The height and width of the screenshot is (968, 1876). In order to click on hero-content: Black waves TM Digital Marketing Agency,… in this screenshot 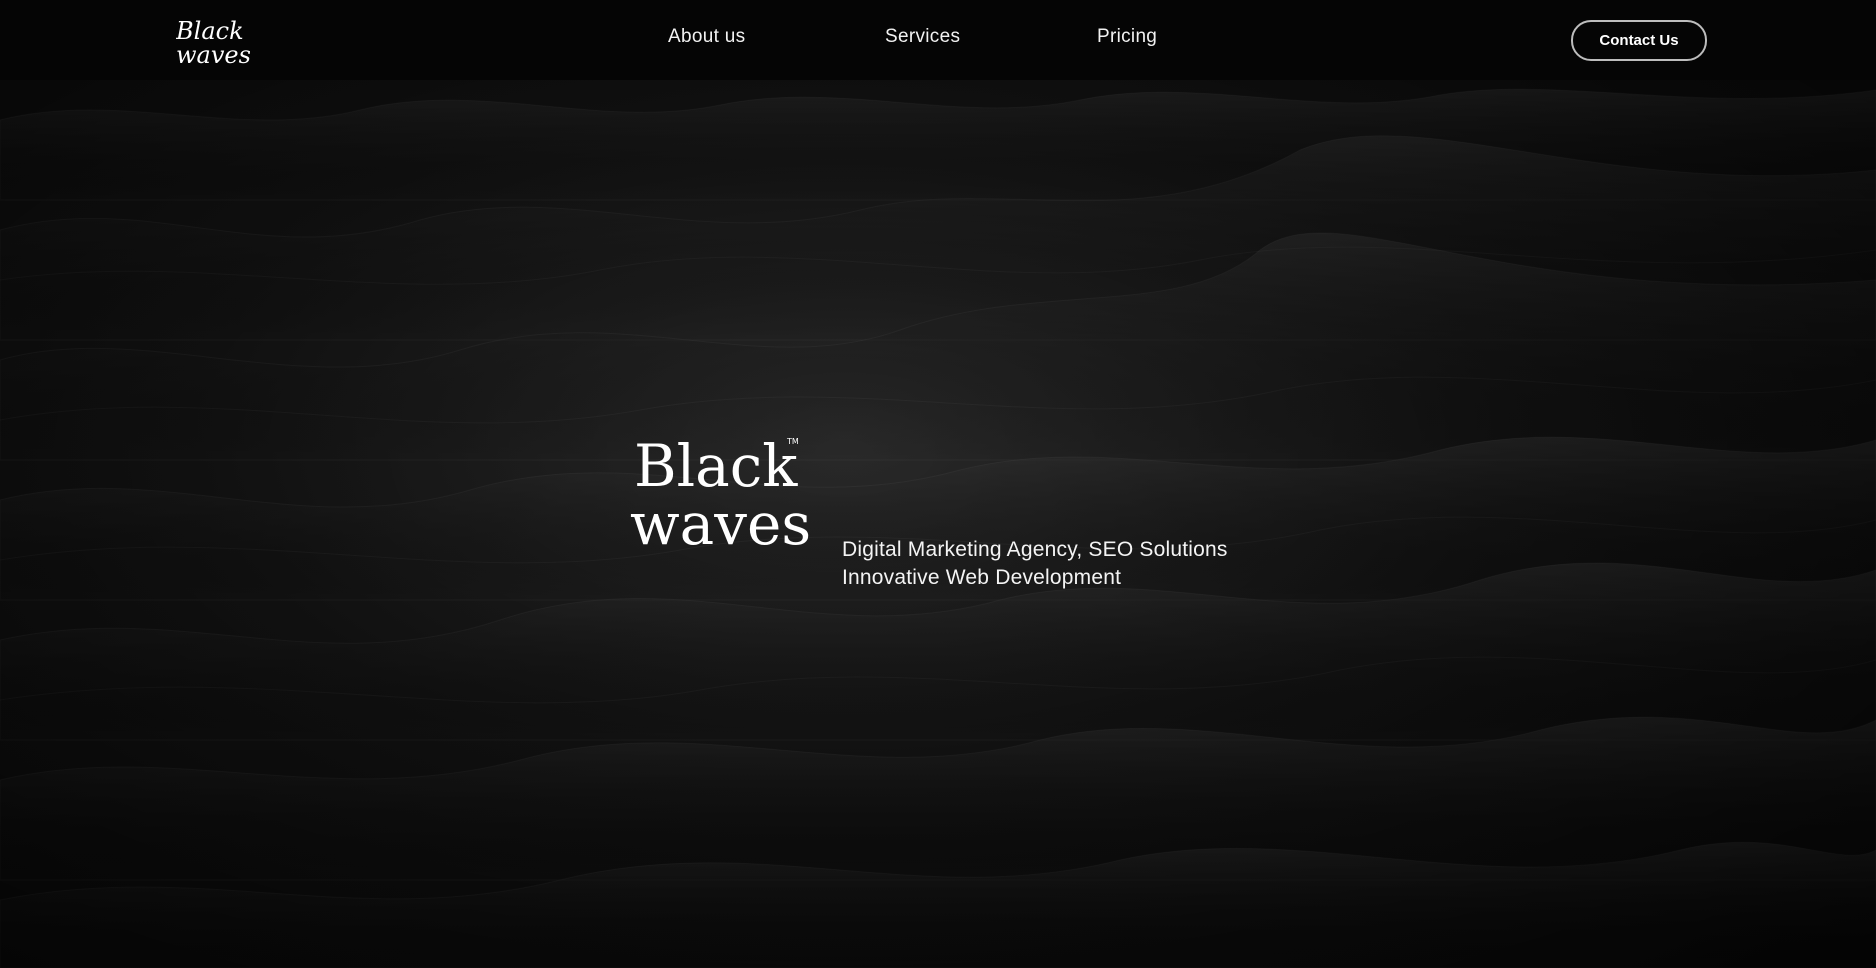, I will do `click(940, 508)`.